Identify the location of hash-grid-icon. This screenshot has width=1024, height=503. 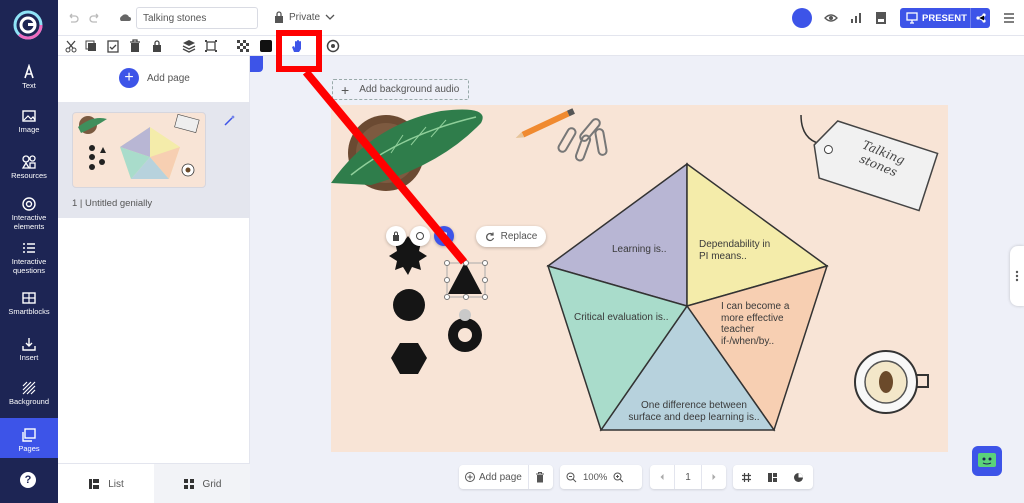
(746, 477).